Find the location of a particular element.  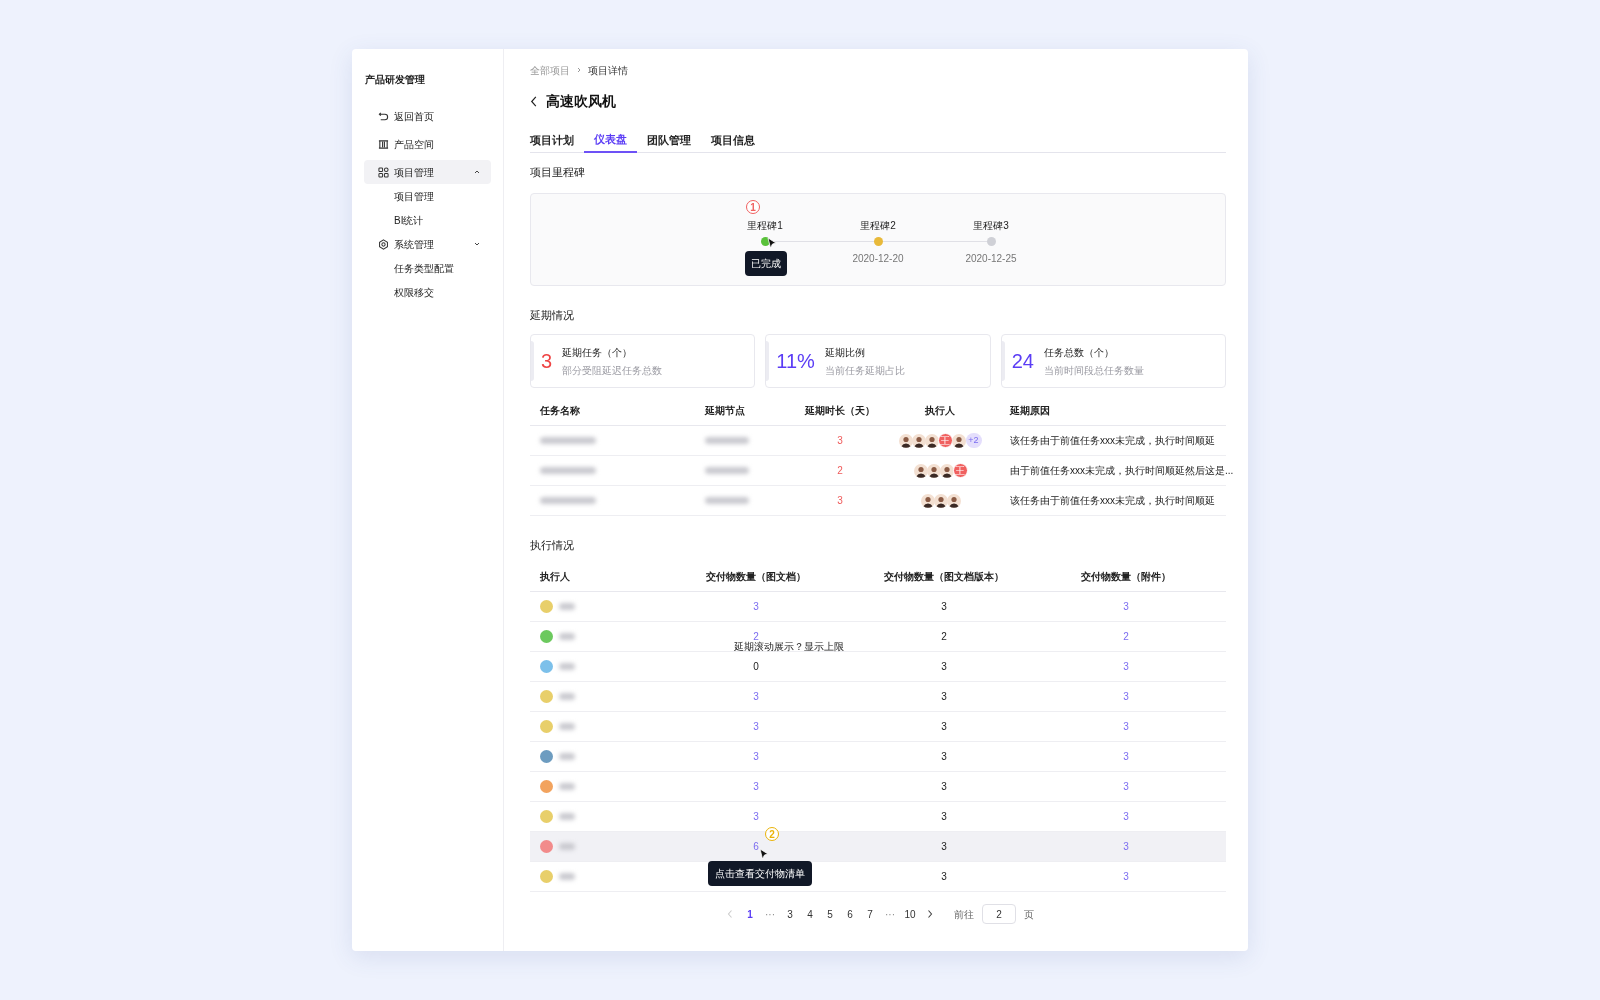

section-heading: 延期情况 is located at coordinates (552, 315).